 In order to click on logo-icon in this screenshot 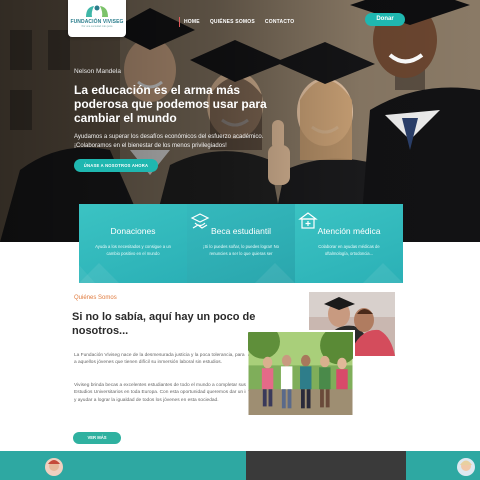, I will do `click(97, 11)`.